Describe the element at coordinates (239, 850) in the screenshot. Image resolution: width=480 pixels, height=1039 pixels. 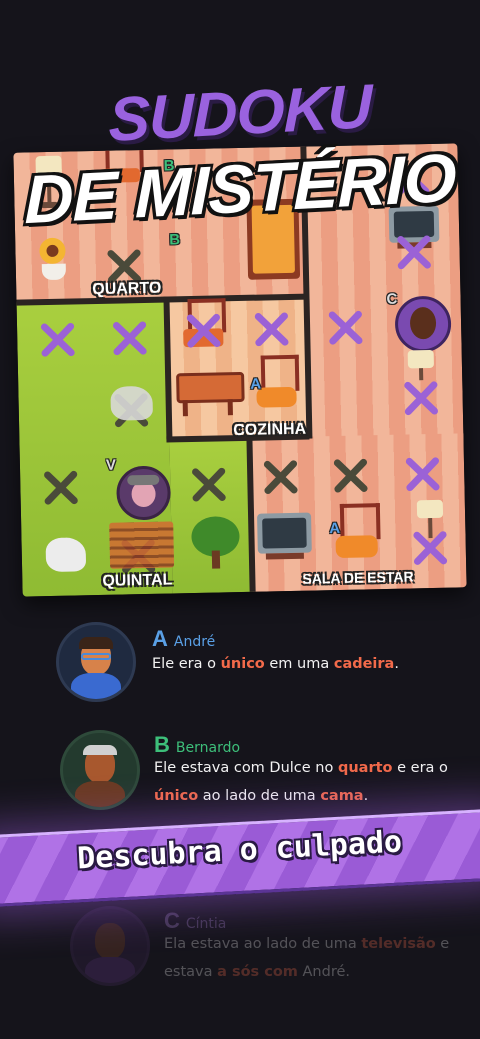
I see `banner-label: Descubra o culpado` at that location.